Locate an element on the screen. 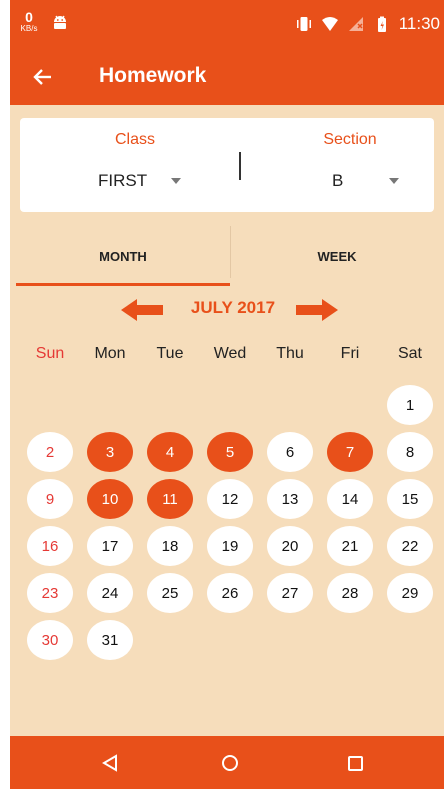 This screenshot has height=789, width=444. calendar-day: 15 is located at coordinates (410, 499).